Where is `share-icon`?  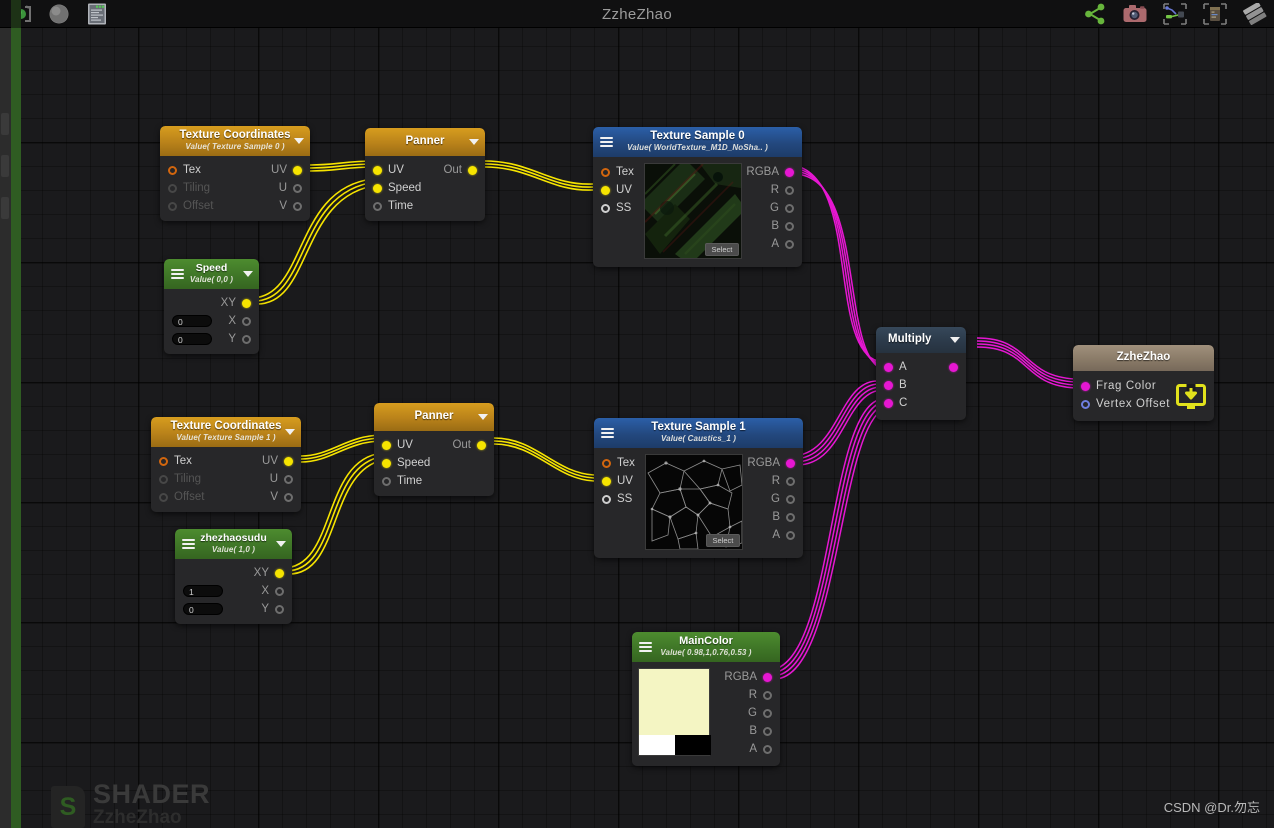 share-icon is located at coordinates (1095, 14).